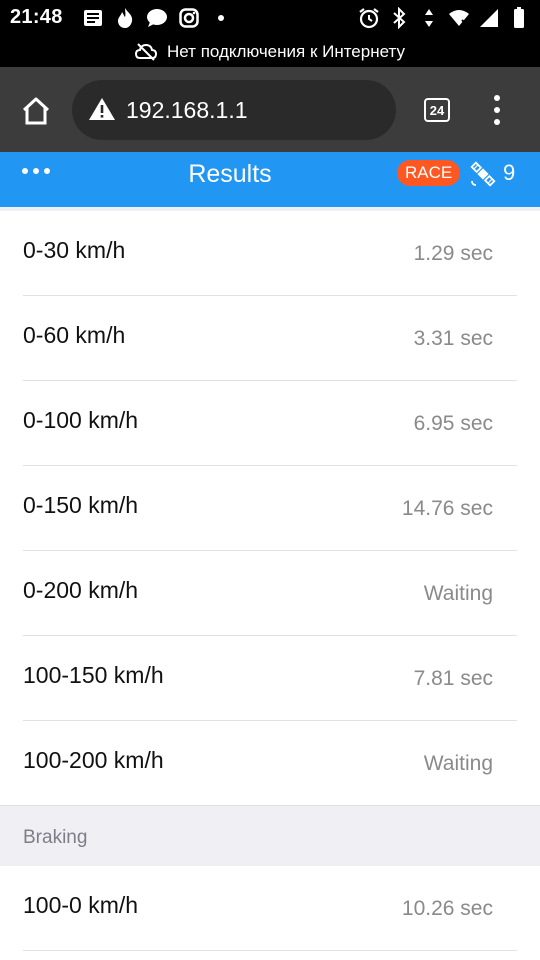  What do you see at coordinates (437, 110) in the screenshot?
I see `tab-switcher-button: 24` at bounding box center [437, 110].